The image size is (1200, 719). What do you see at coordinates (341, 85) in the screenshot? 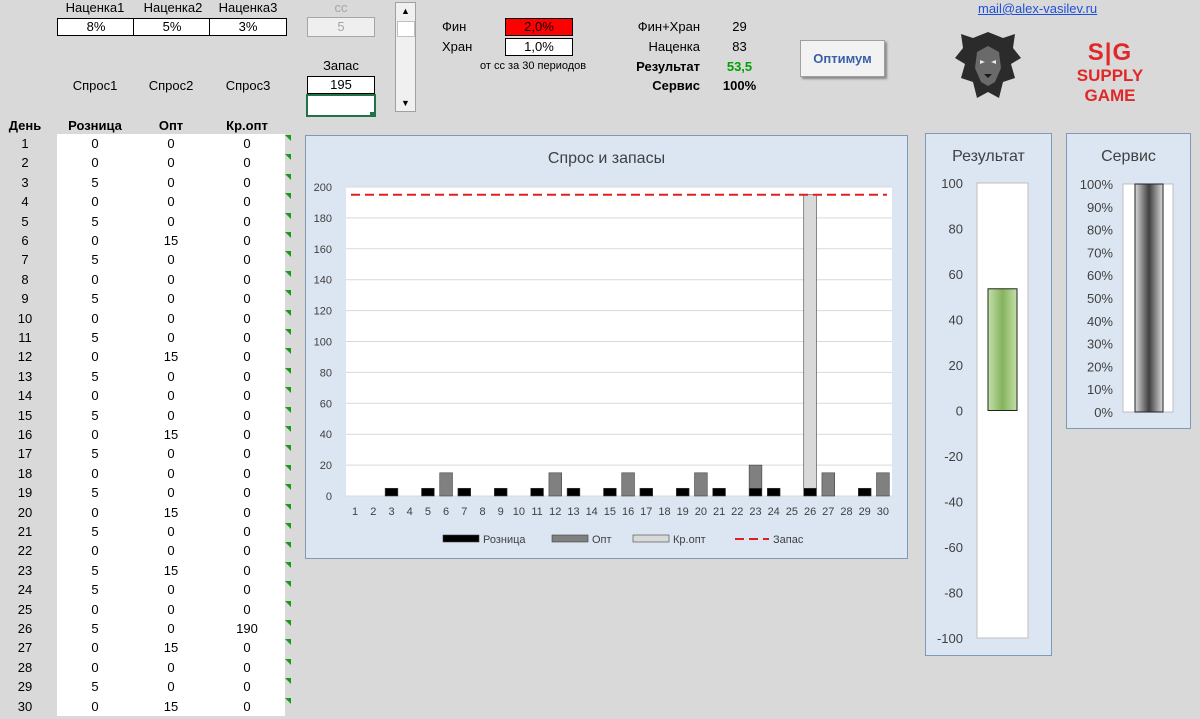
I see `stock-input: 195` at bounding box center [341, 85].